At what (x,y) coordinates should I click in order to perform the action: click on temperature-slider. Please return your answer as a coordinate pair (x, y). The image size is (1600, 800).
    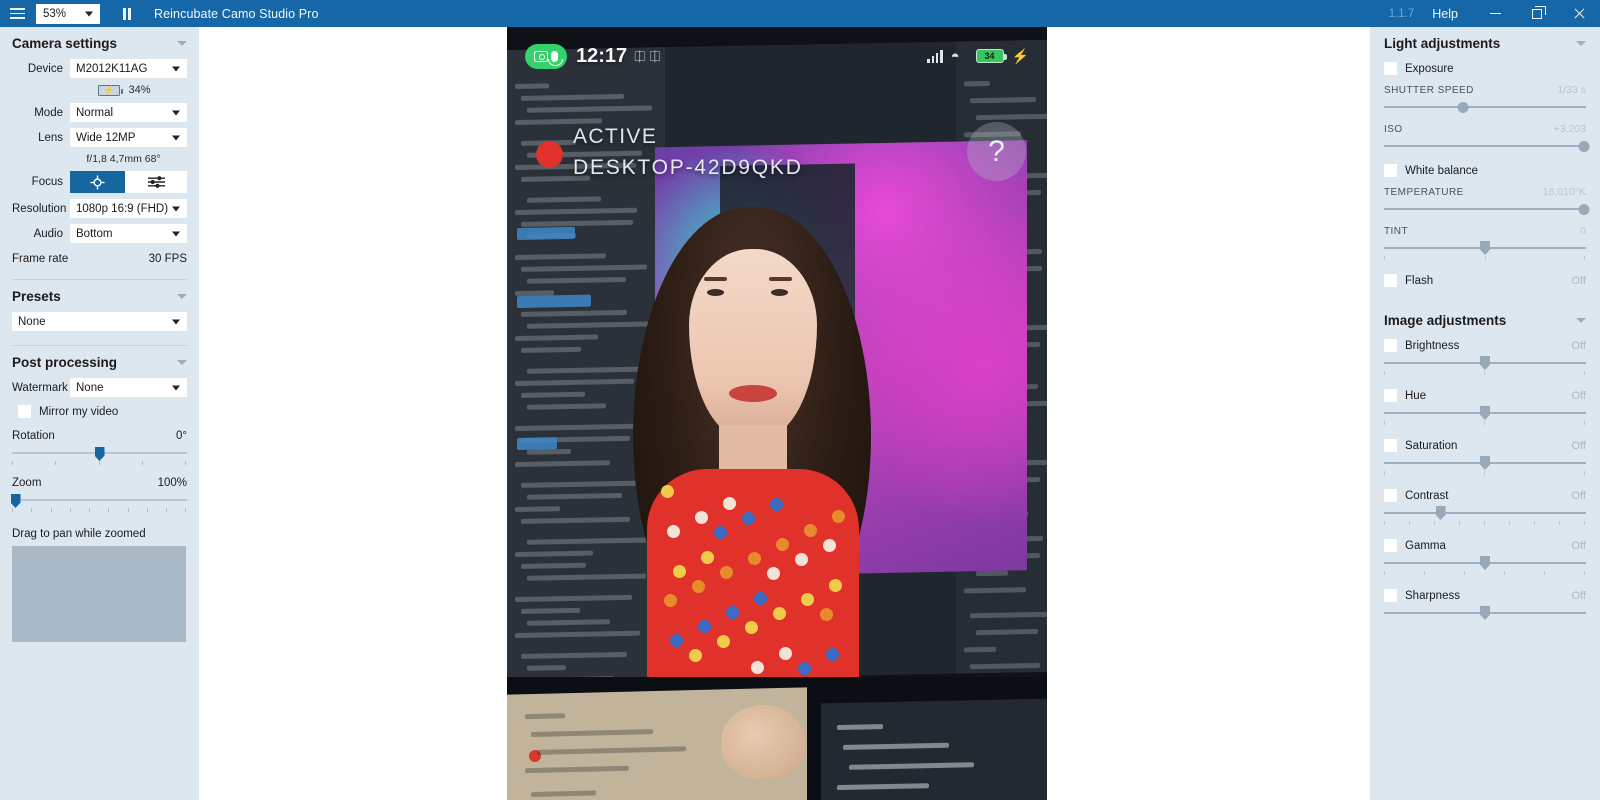
    Looking at the image, I should click on (1487, 209).